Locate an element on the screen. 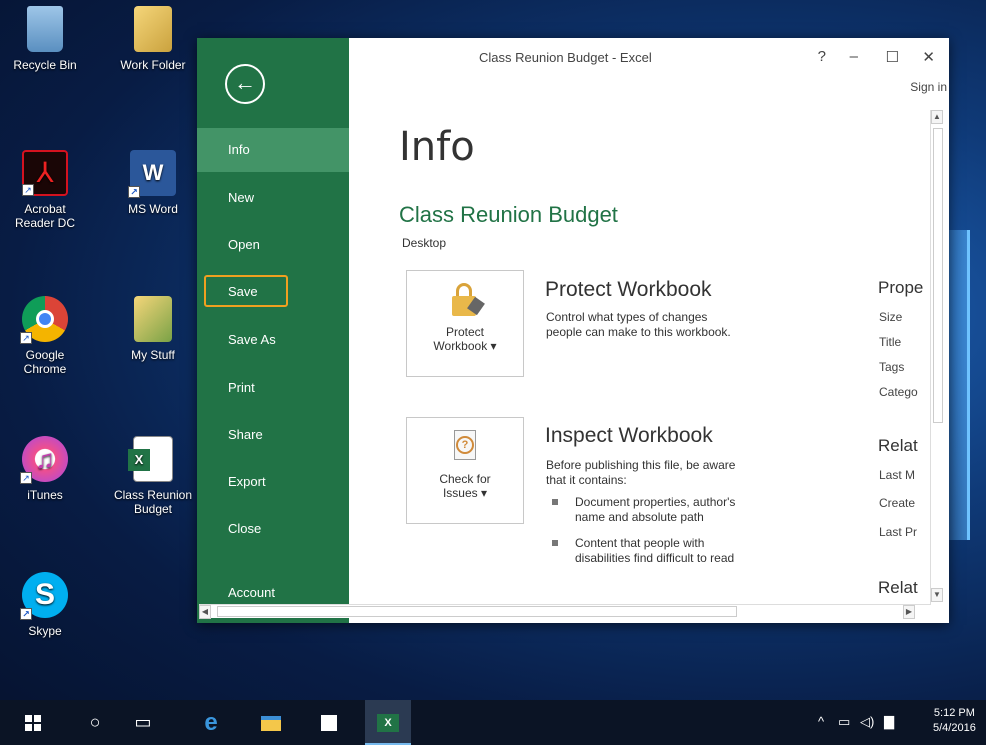  check-for-issues-button: ? Check for Issues ▾ is located at coordinates (465, 470).